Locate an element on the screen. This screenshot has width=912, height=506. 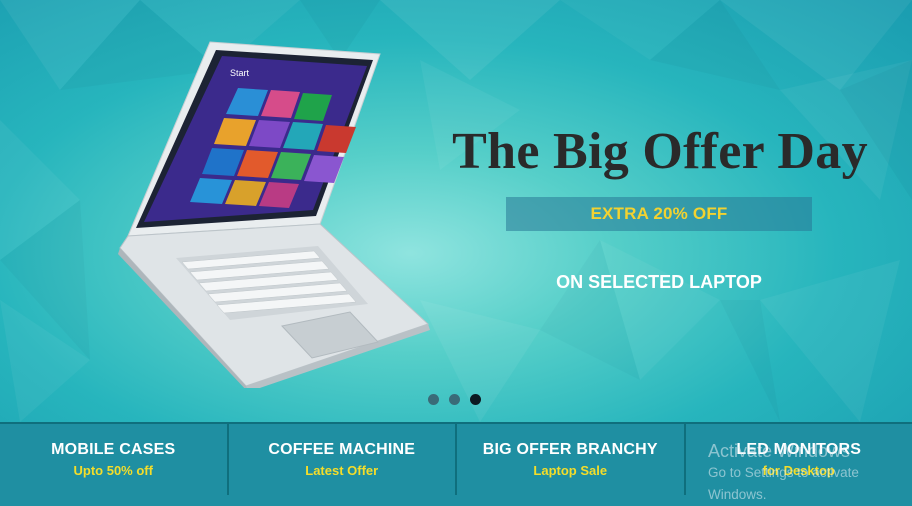
banner-subtext: ON SELECTED LAPTOP is located at coordinates (659, 282).